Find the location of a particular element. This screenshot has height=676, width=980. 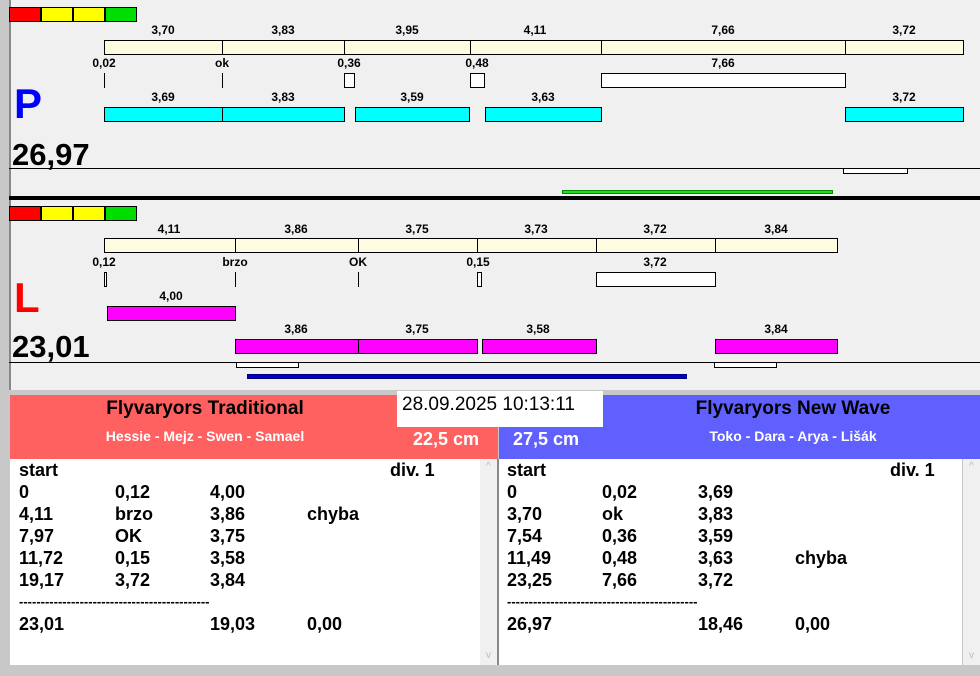

gap-label: OK is located at coordinates (358, 262).